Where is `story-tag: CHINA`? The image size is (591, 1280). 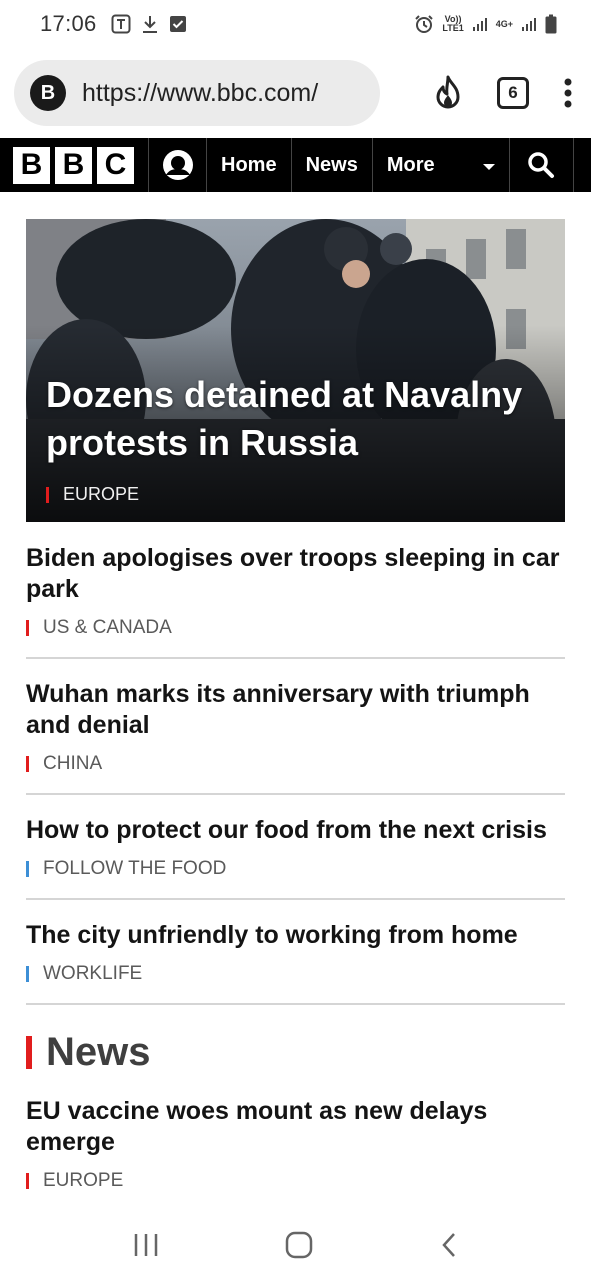 story-tag: CHINA is located at coordinates (295, 764).